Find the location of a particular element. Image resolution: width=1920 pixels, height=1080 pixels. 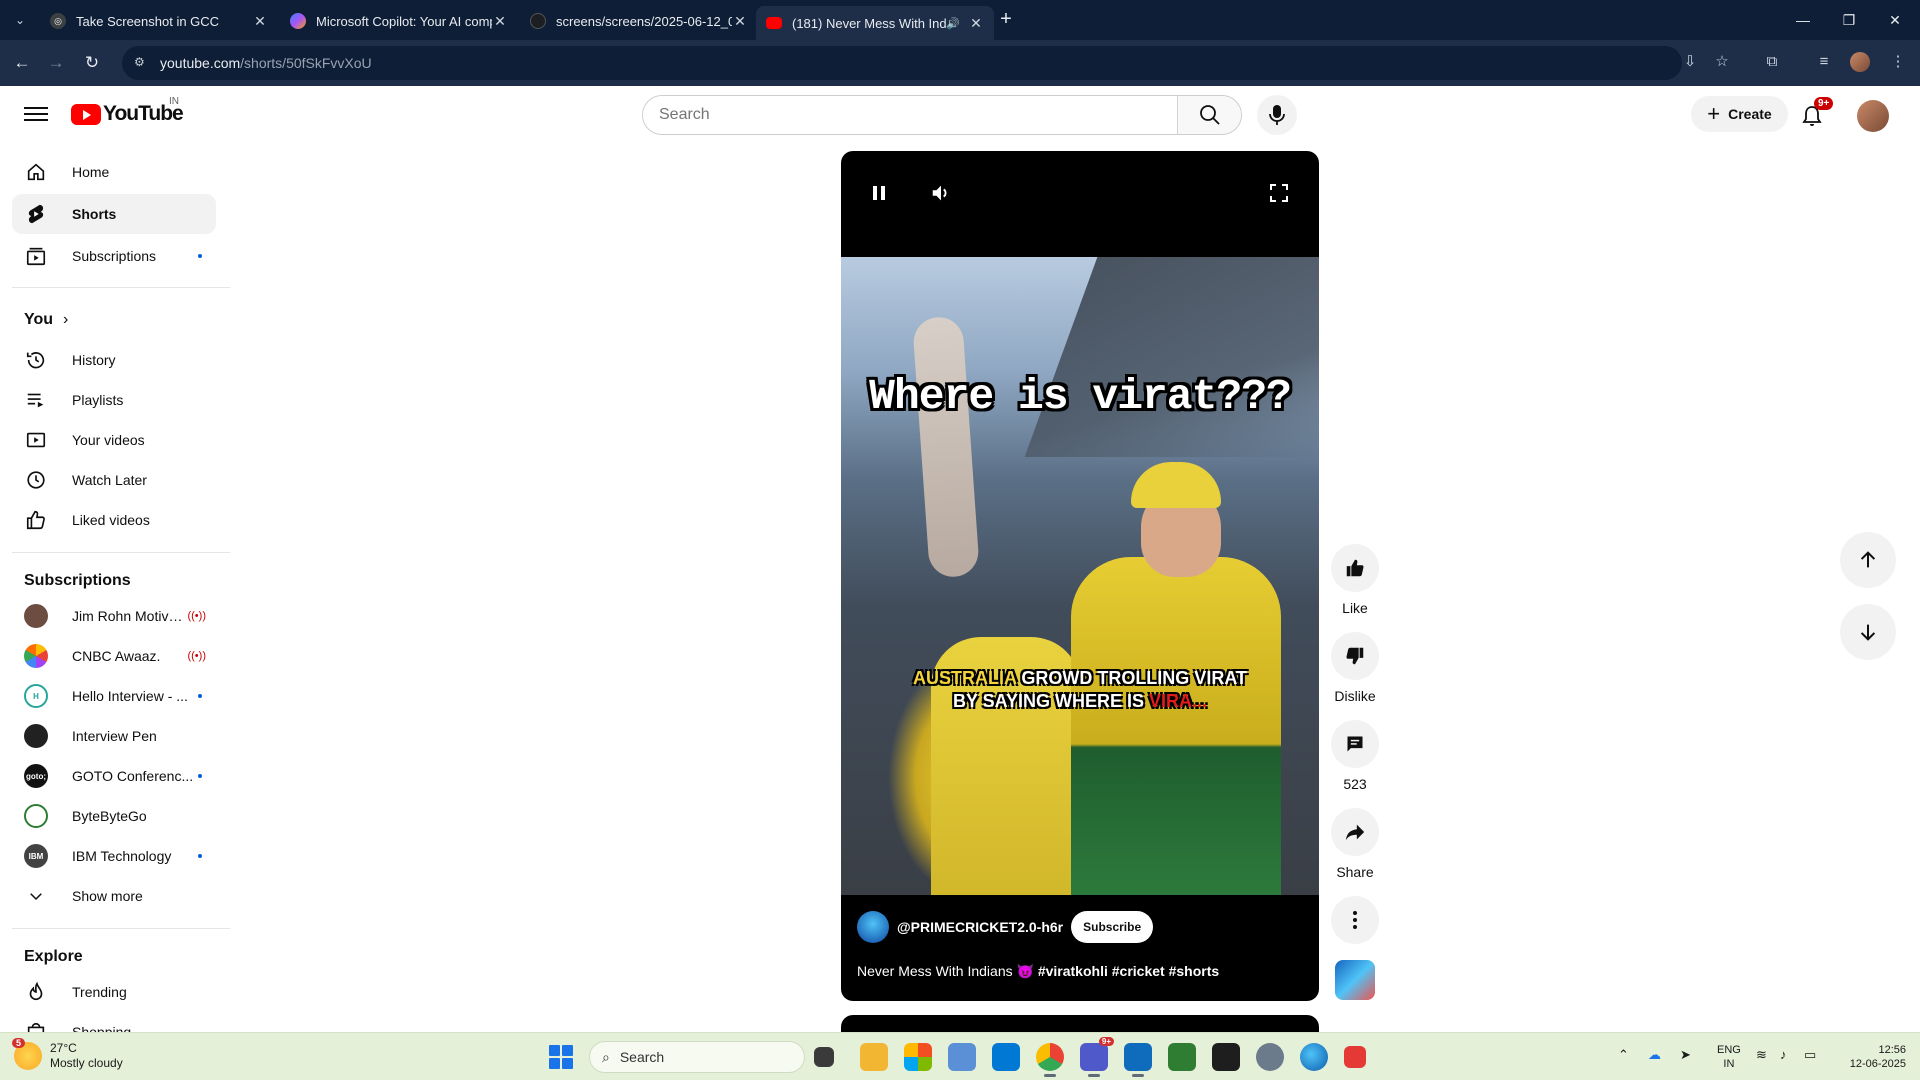

new-tab-button: + is located at coordinates (1006, 20).